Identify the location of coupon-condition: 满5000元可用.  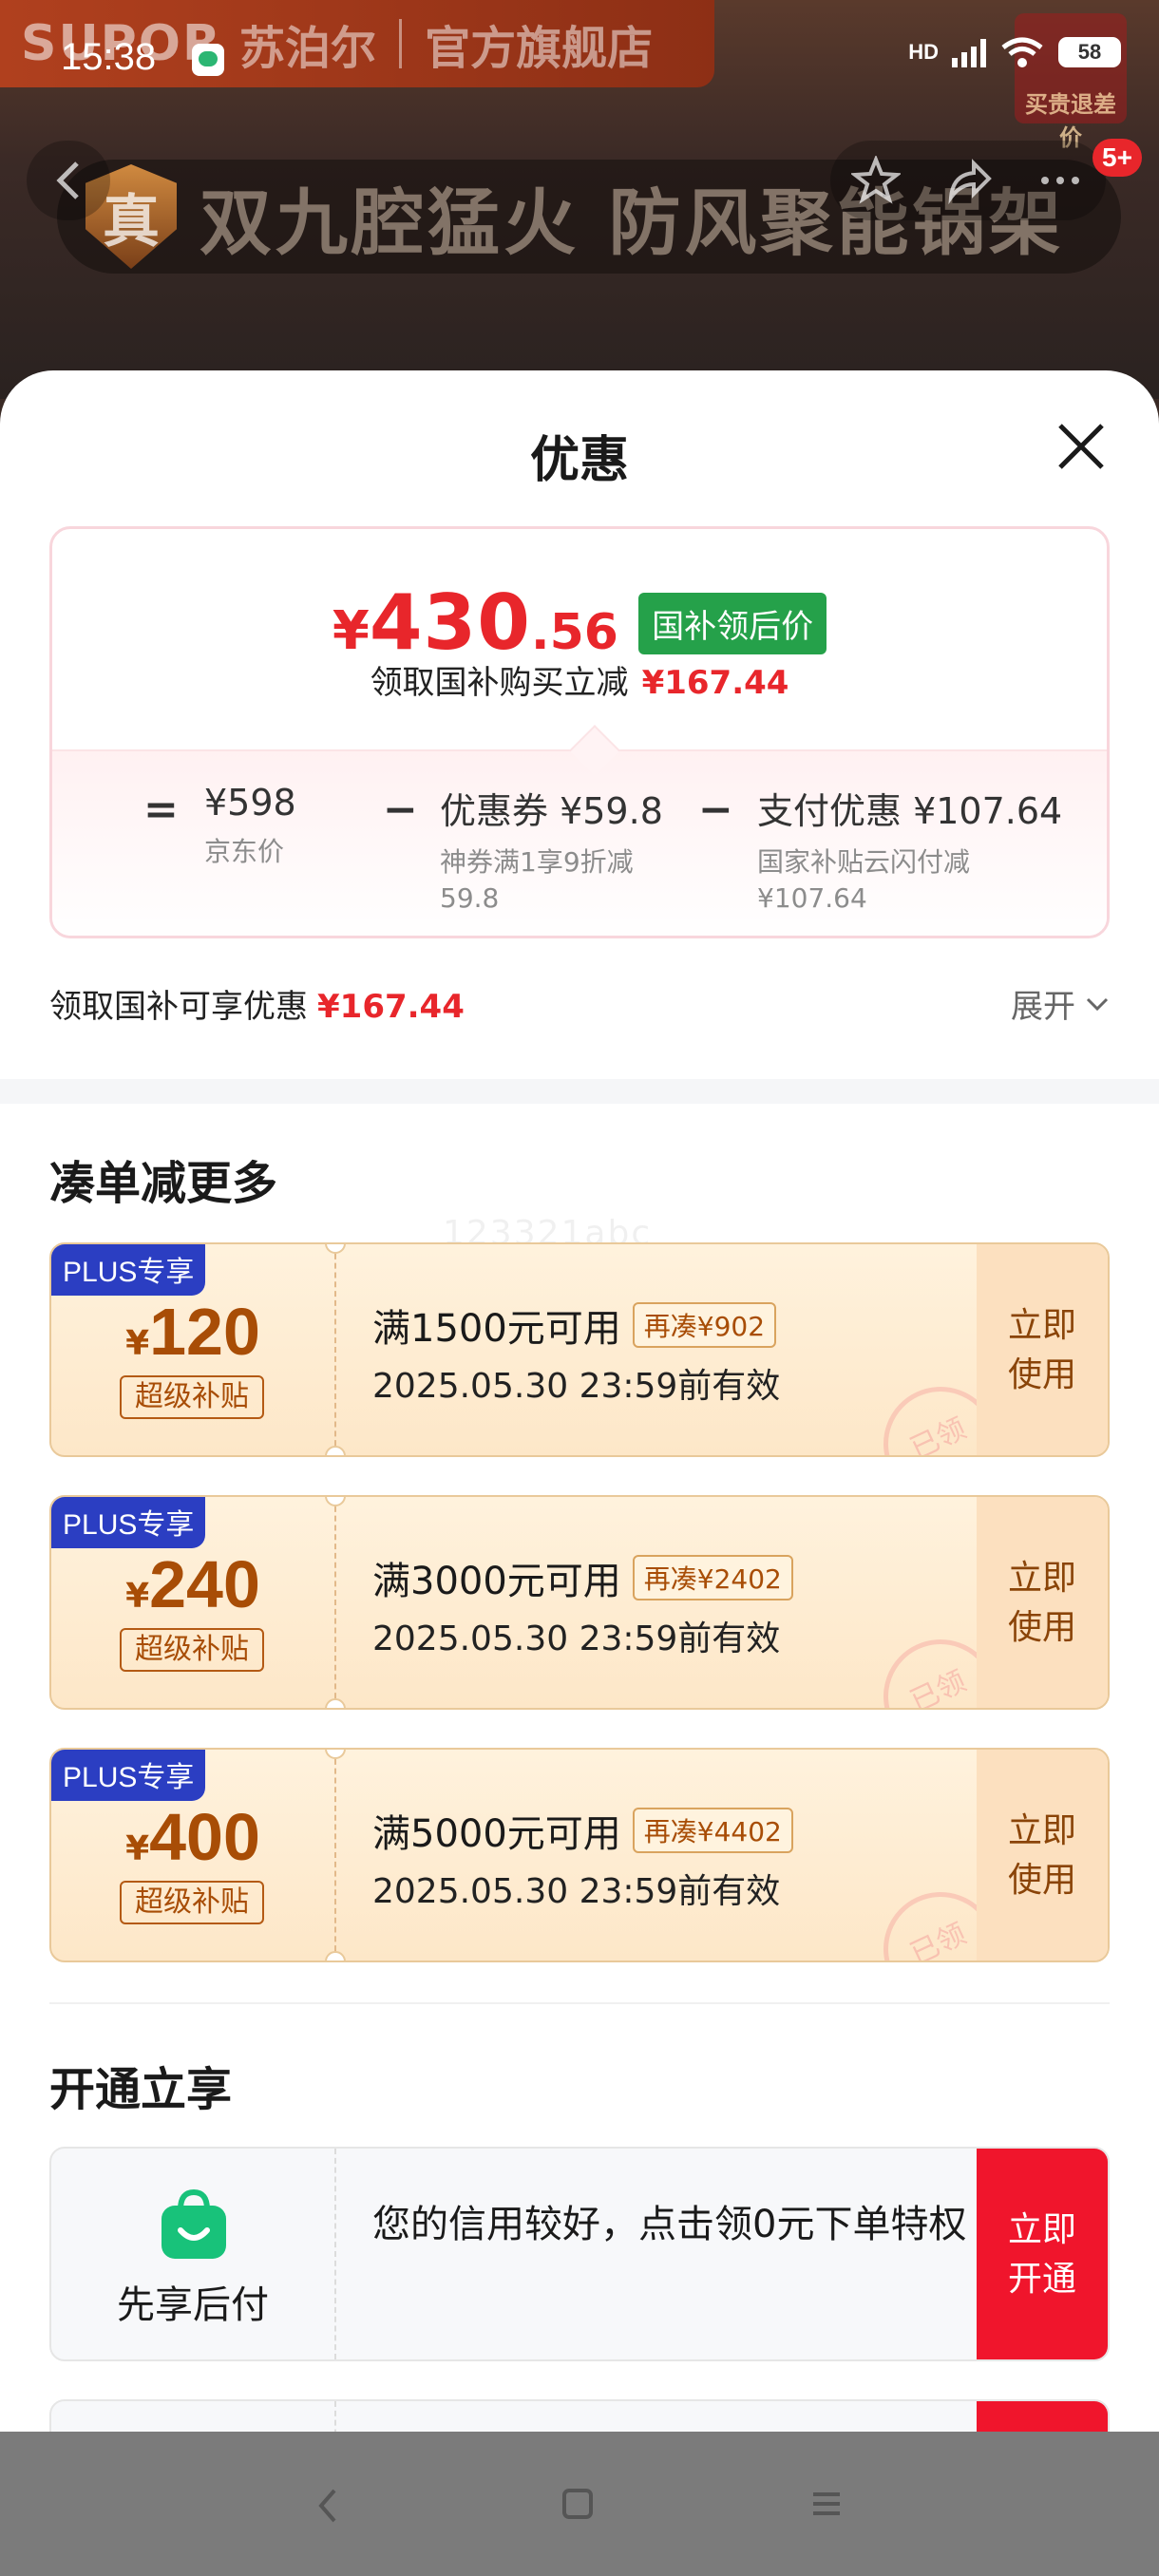
(496, 1834).